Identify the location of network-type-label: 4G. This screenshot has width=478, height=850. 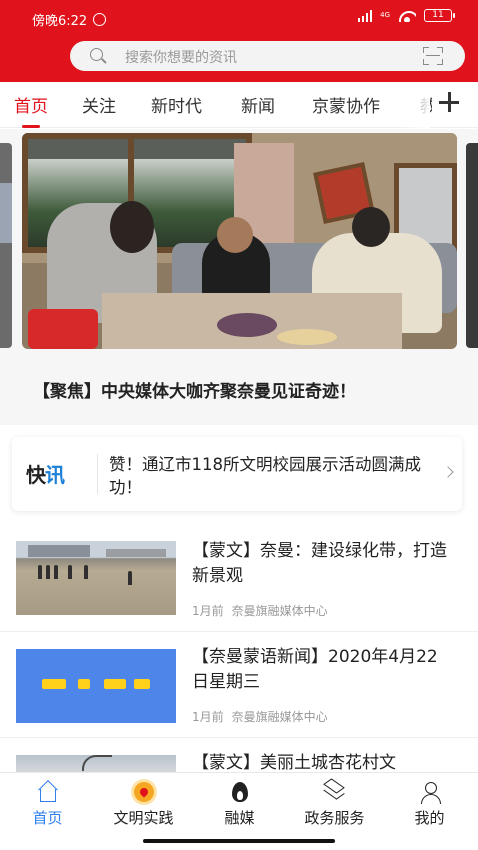
(385, 15).